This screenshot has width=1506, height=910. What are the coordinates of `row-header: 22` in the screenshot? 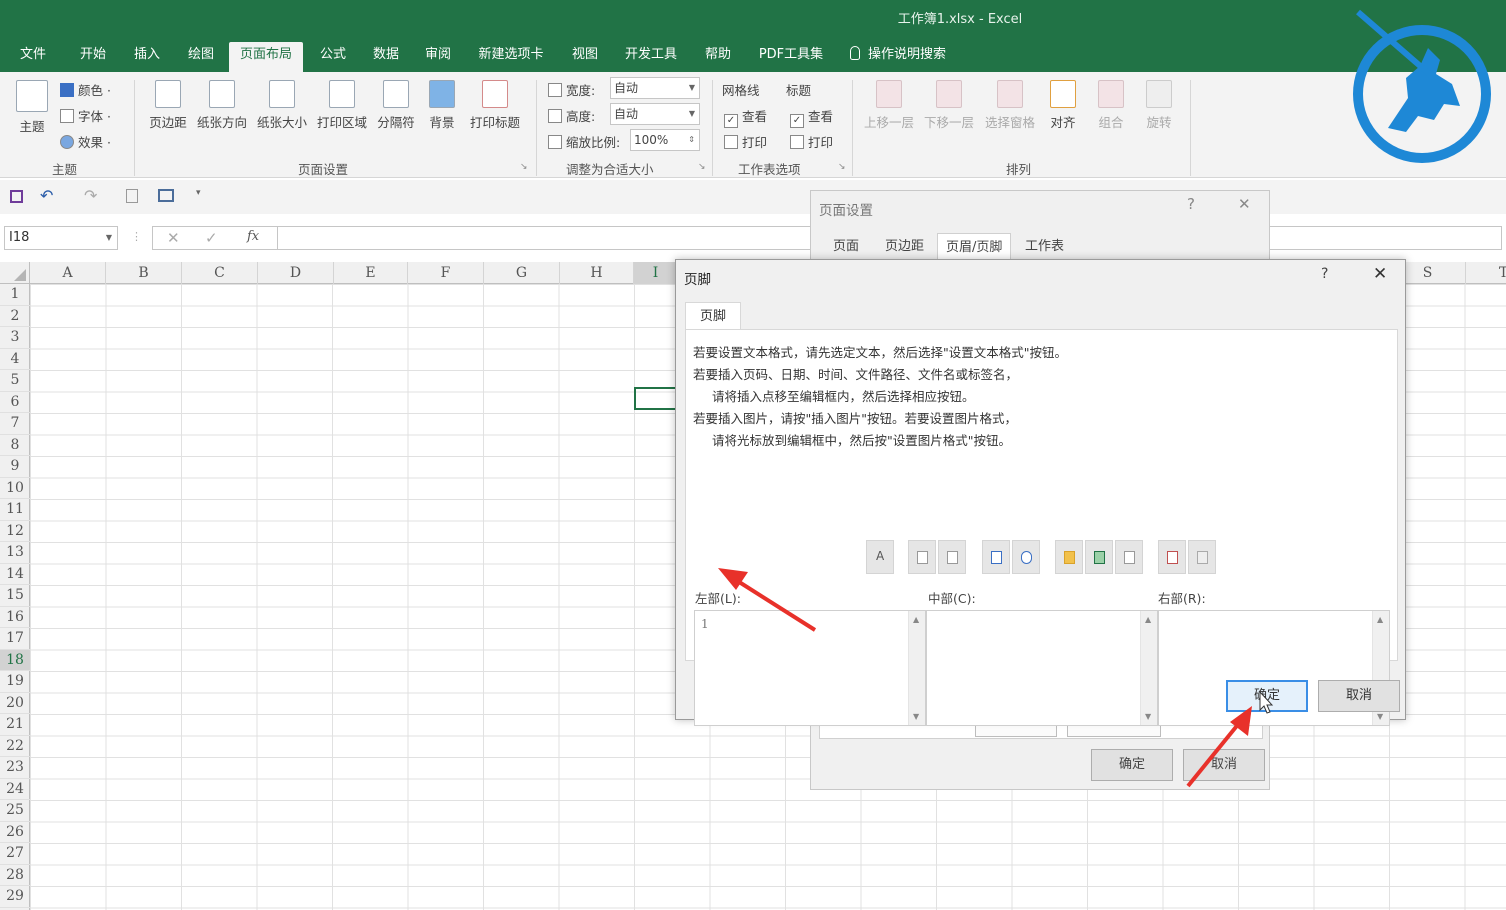 It's located at (15, 746).